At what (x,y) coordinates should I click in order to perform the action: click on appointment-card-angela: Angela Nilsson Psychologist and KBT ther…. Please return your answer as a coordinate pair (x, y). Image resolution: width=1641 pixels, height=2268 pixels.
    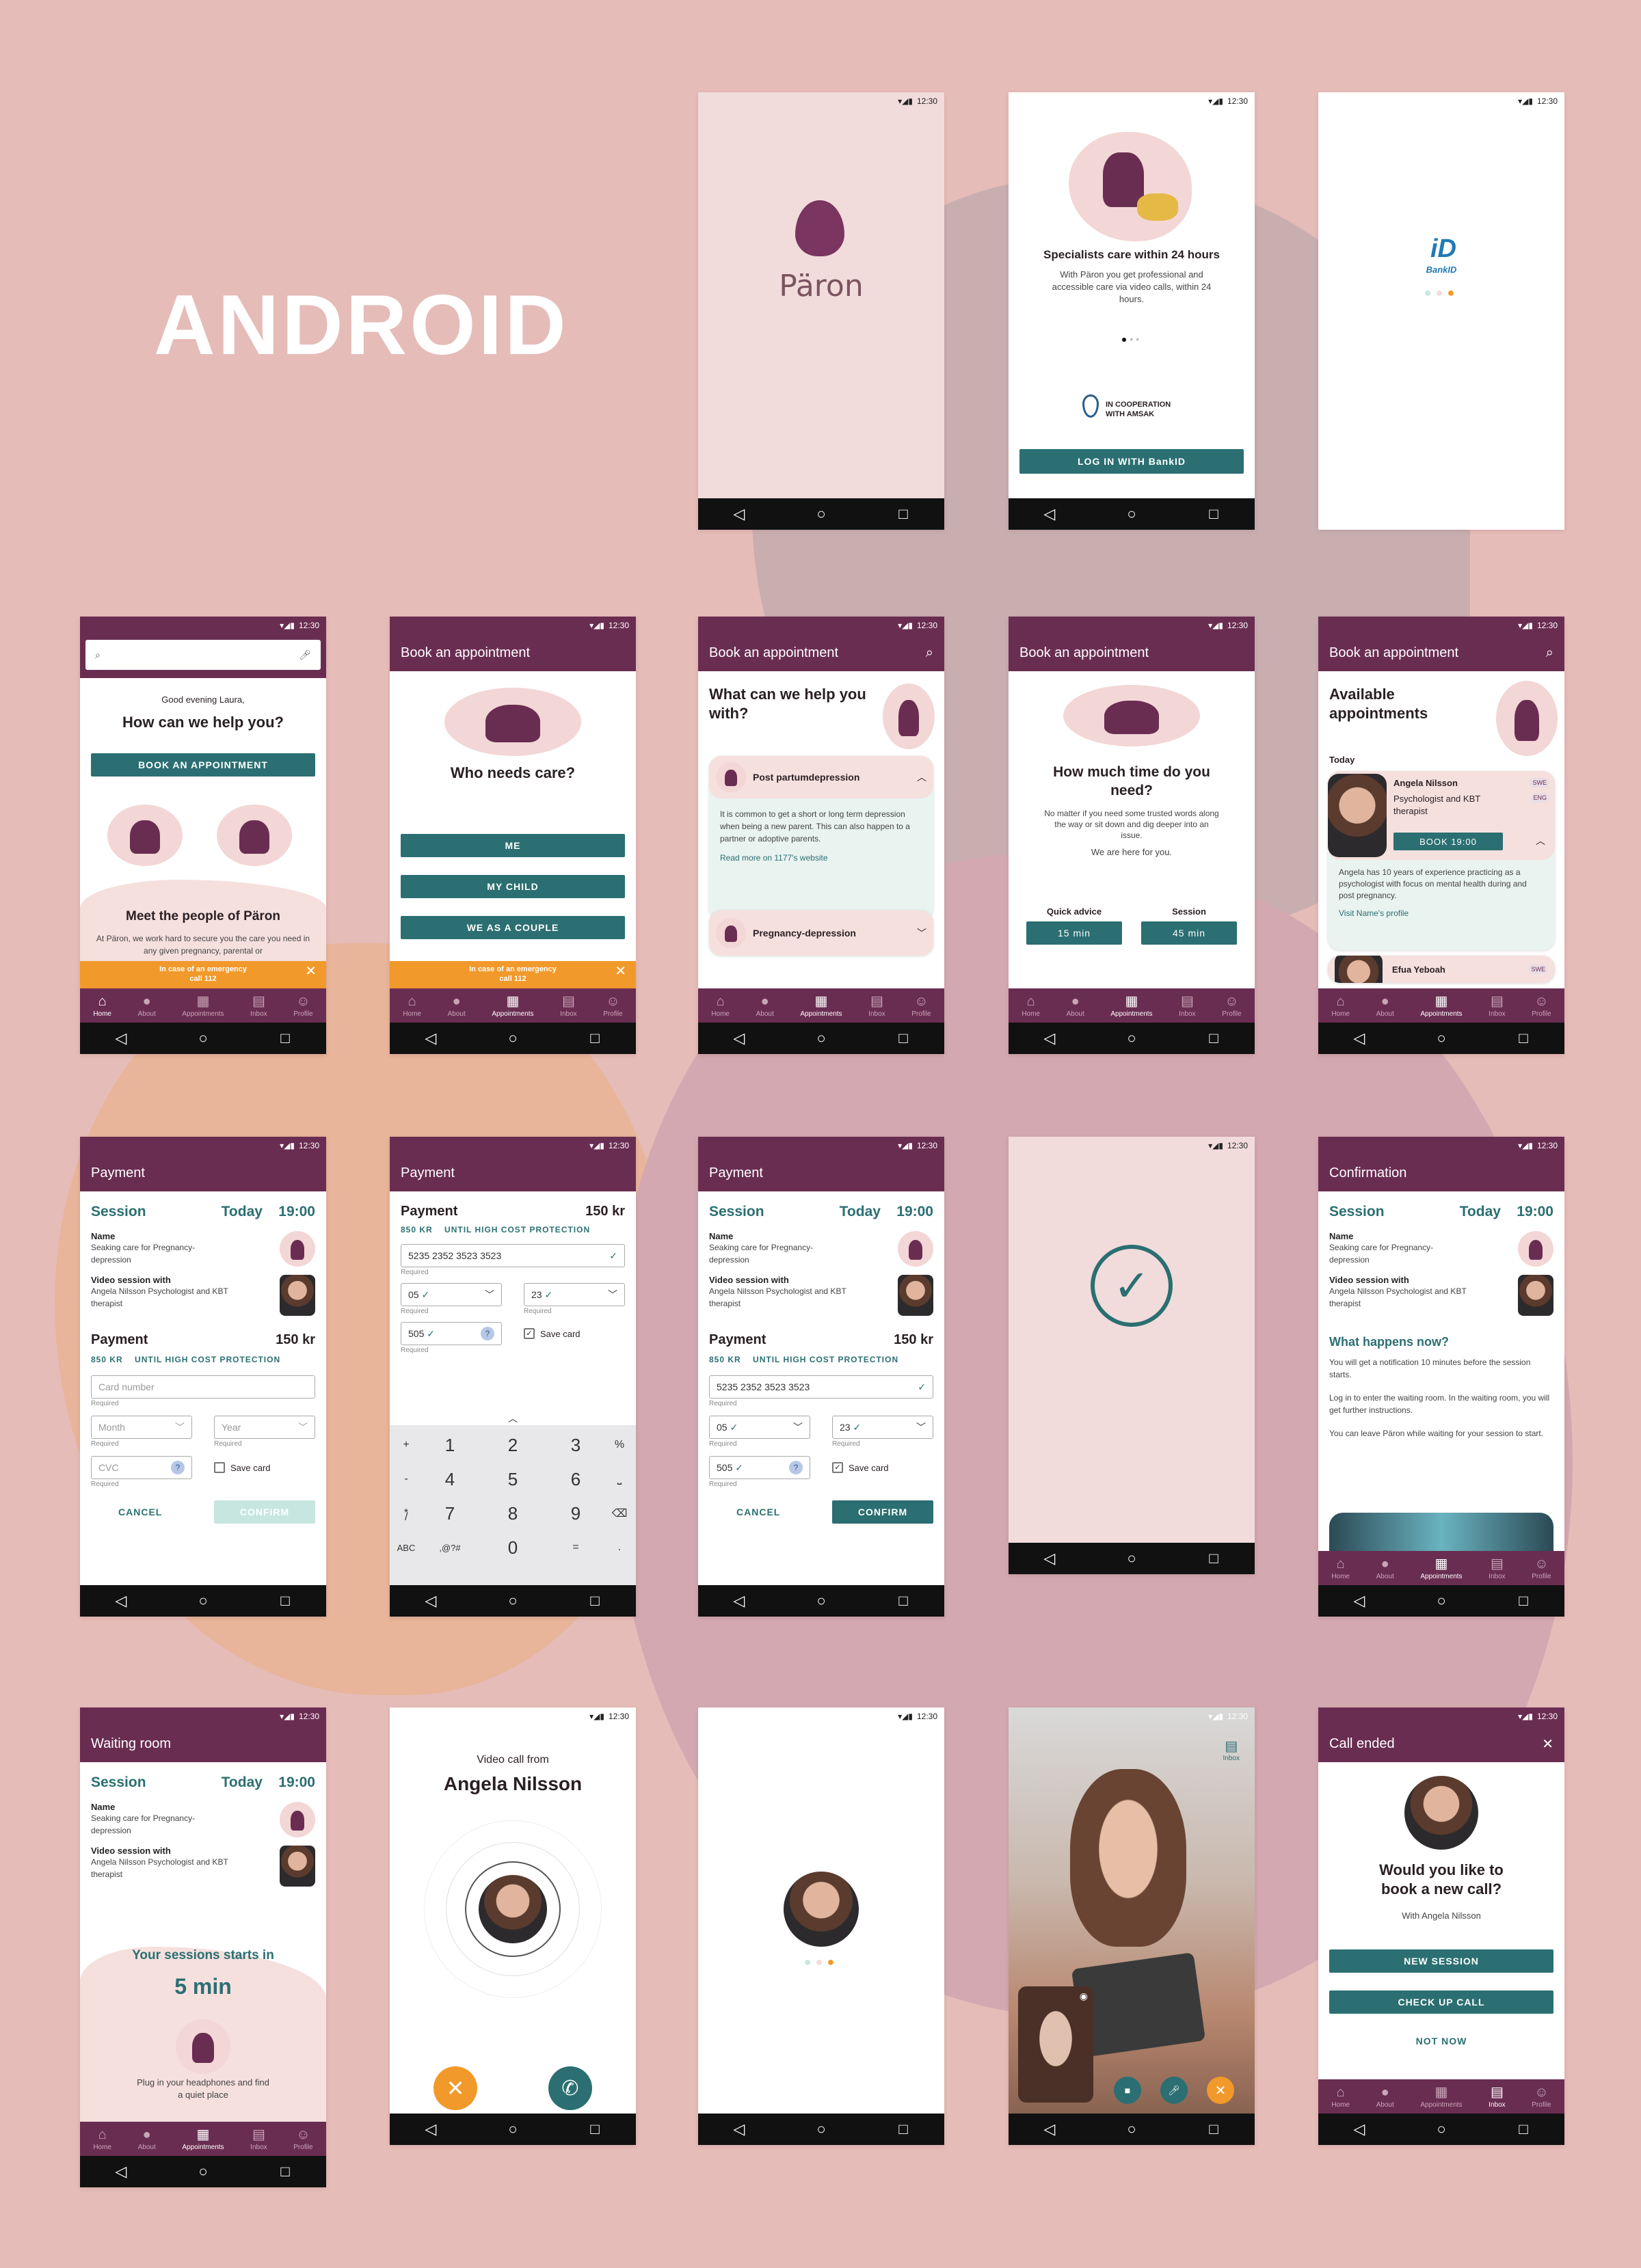
    Looking at the image, I should click on (1441, 861).